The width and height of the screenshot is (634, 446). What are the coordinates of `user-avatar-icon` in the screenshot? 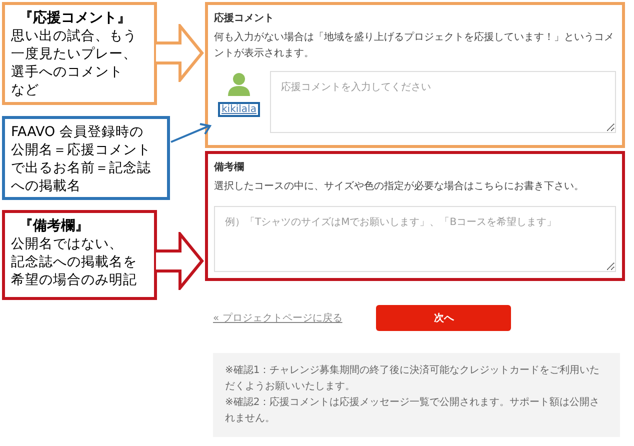 It's located at (239, 84).